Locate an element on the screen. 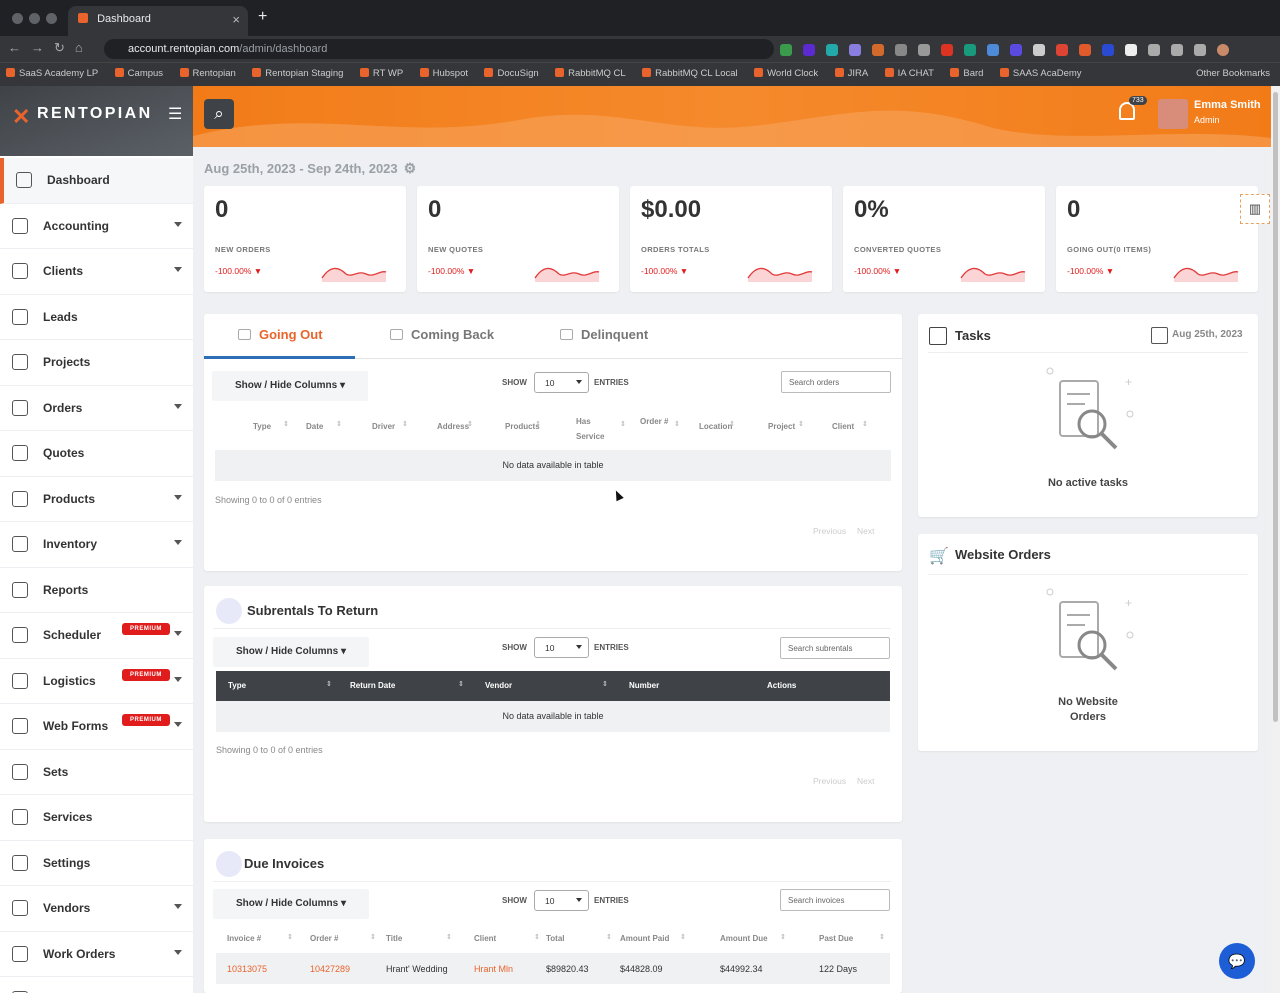 The width and height of the screenshot is (1280, 993). sidebar-item-inventory: Inventory is located at coordinates (96, 545).